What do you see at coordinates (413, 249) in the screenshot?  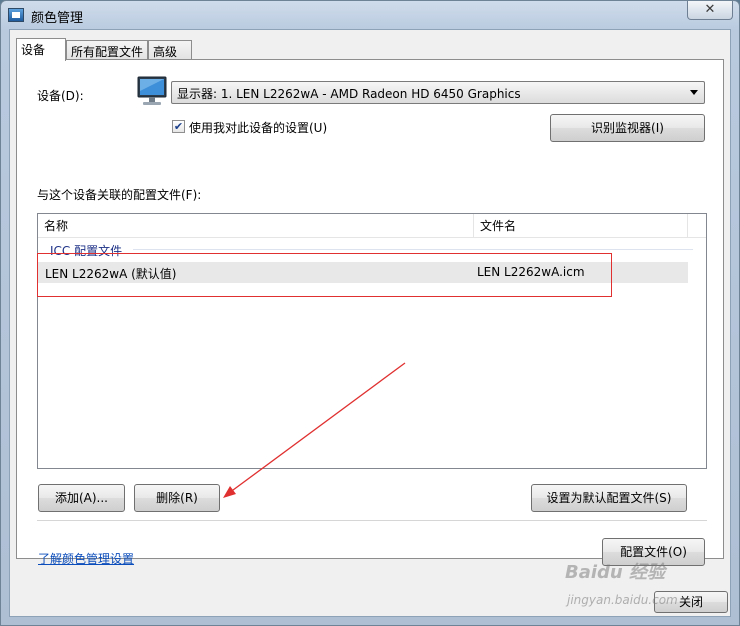 I see `group-divider` at bounding box center [413, 249].